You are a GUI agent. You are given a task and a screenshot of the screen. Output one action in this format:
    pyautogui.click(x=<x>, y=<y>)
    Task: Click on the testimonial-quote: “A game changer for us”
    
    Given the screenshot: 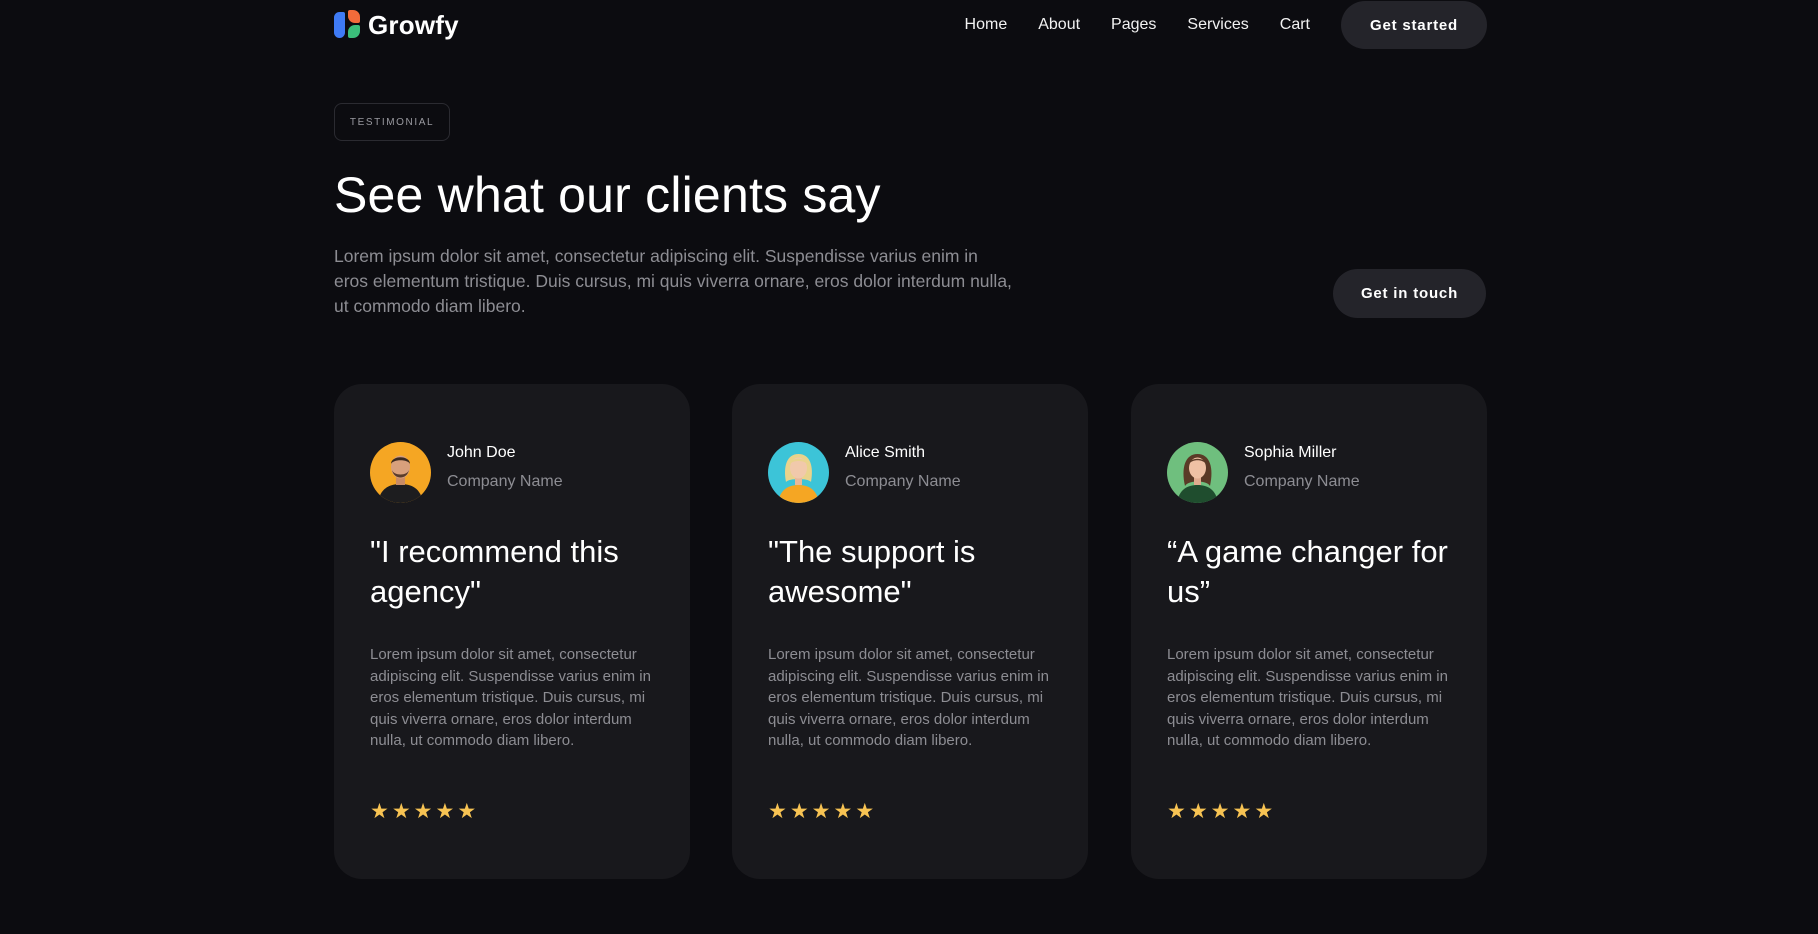 What is the action you would take?
    pyautogui.click(x=1307, y=571)
    